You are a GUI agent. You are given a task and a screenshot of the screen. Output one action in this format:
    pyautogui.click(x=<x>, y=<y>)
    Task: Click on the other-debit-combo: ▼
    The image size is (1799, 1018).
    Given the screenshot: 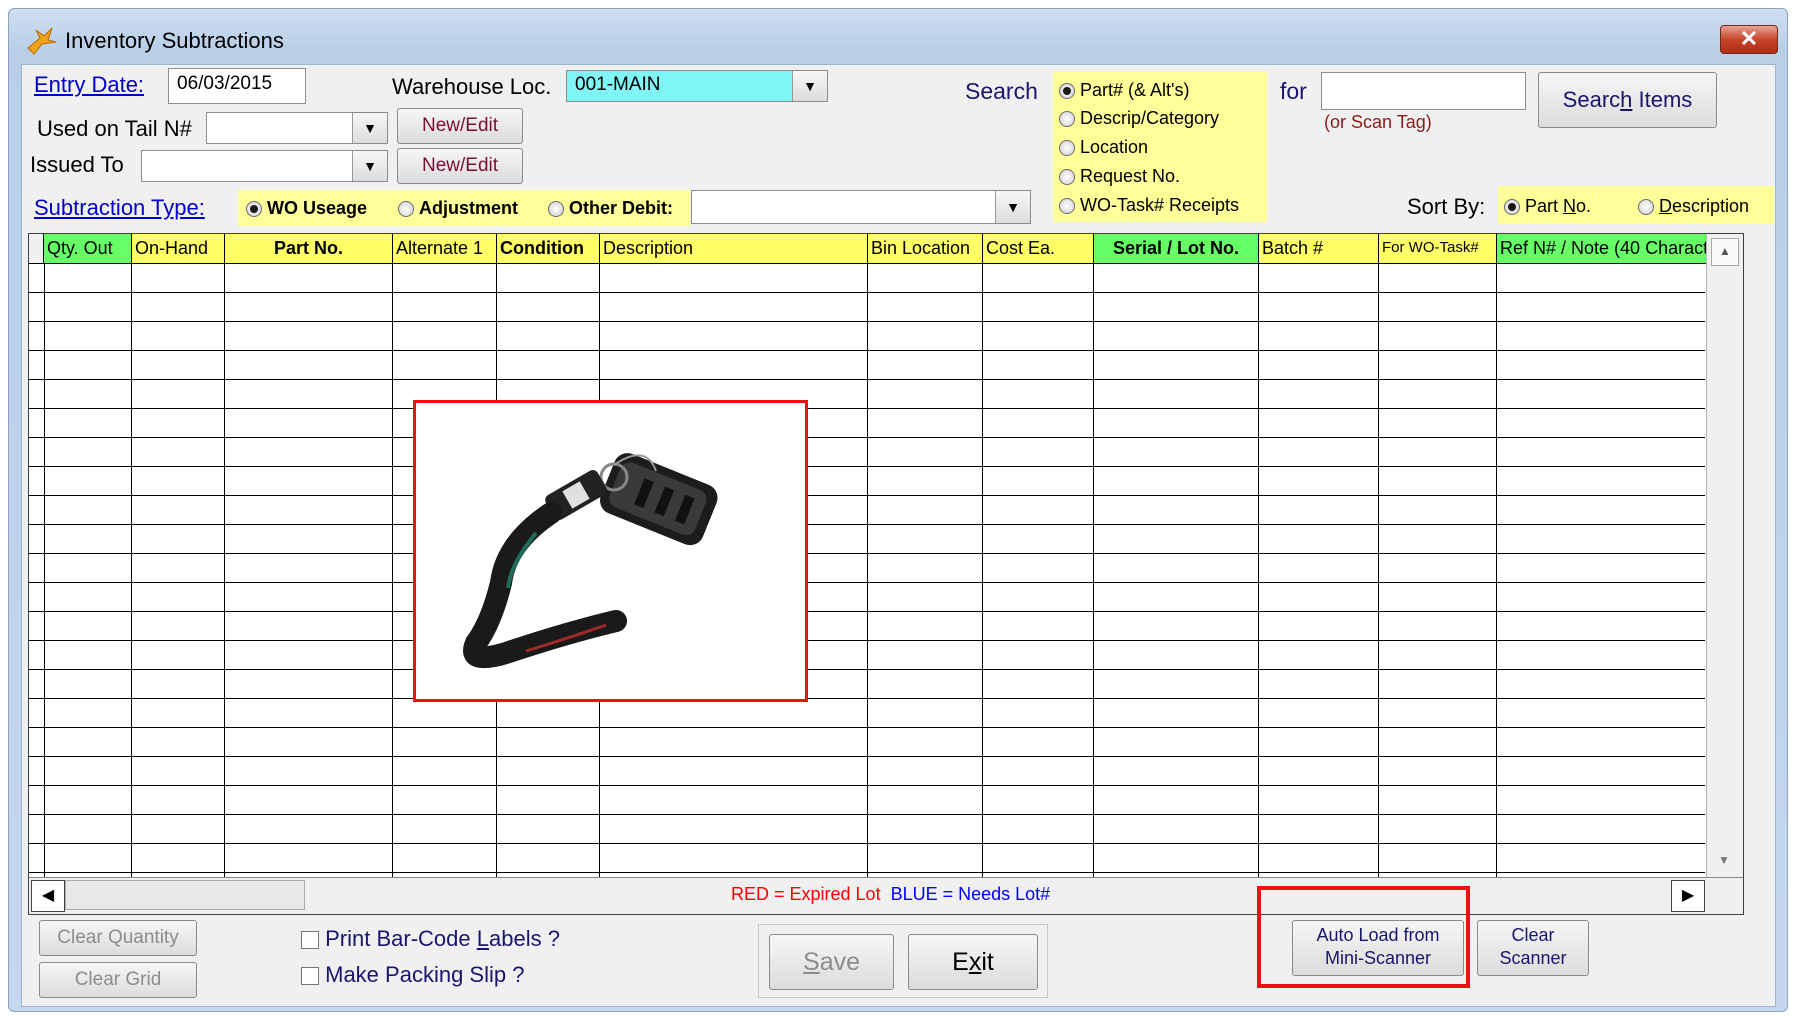 What is the action you would take?
    pyautogui.click(x=861, y=207)
    